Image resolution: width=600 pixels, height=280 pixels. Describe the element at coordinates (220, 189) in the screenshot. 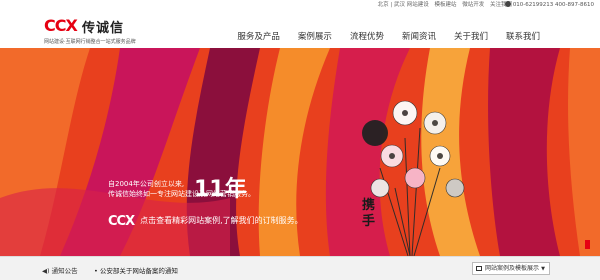

I see `banner-years: 11年` at that location.